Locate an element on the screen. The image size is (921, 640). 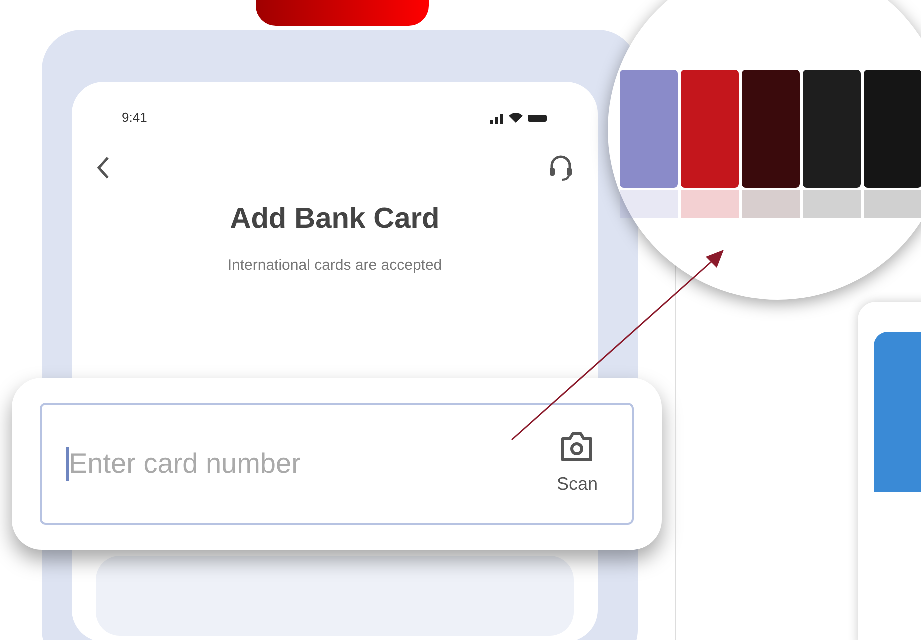
support-button is located at coordinates (561, 168).